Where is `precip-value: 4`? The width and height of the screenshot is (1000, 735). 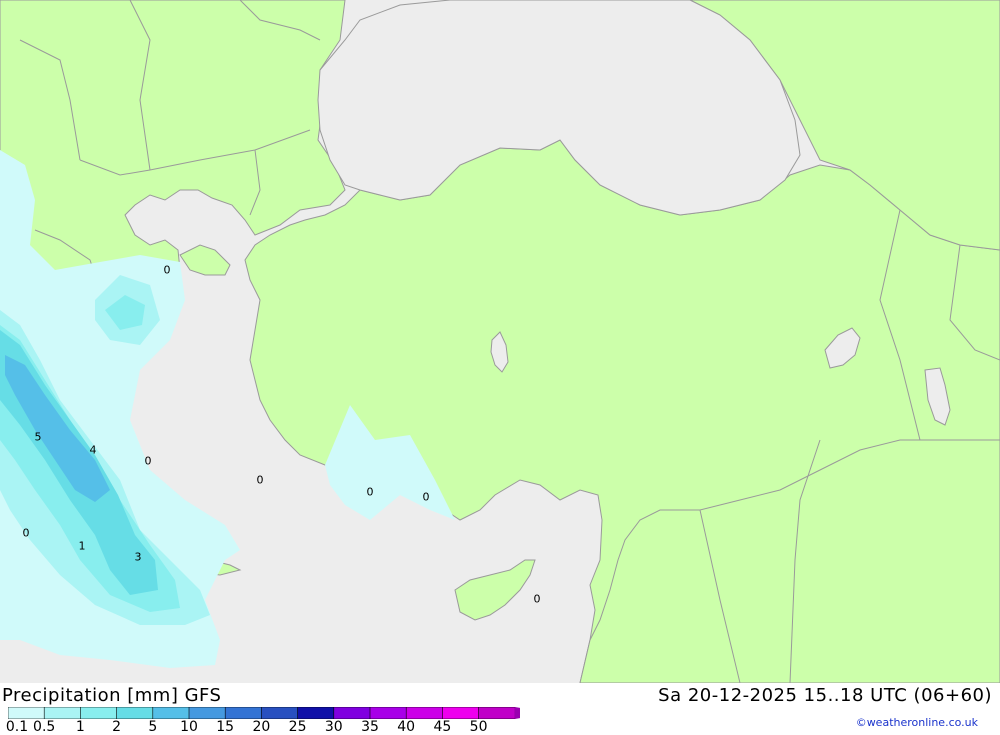 precip-value: 4 is located at coordinates (93, 450).